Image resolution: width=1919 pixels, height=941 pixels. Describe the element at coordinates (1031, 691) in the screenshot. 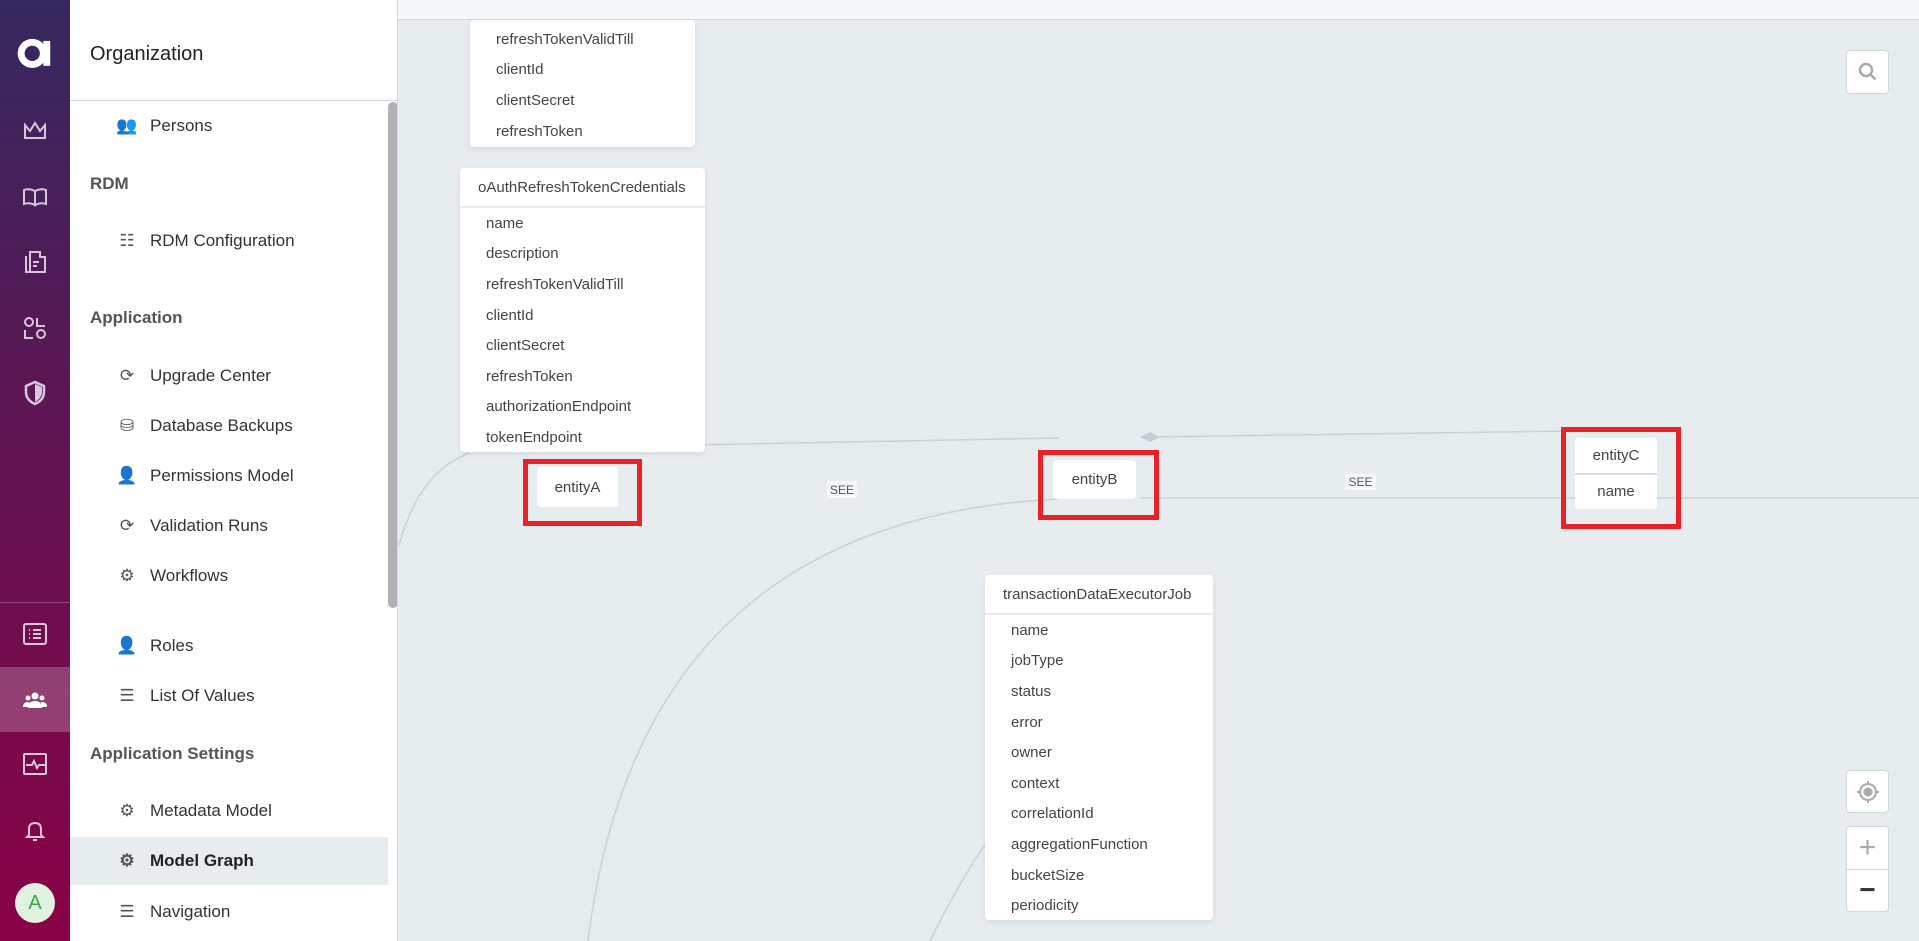

I see `entity-field: status` at that location.